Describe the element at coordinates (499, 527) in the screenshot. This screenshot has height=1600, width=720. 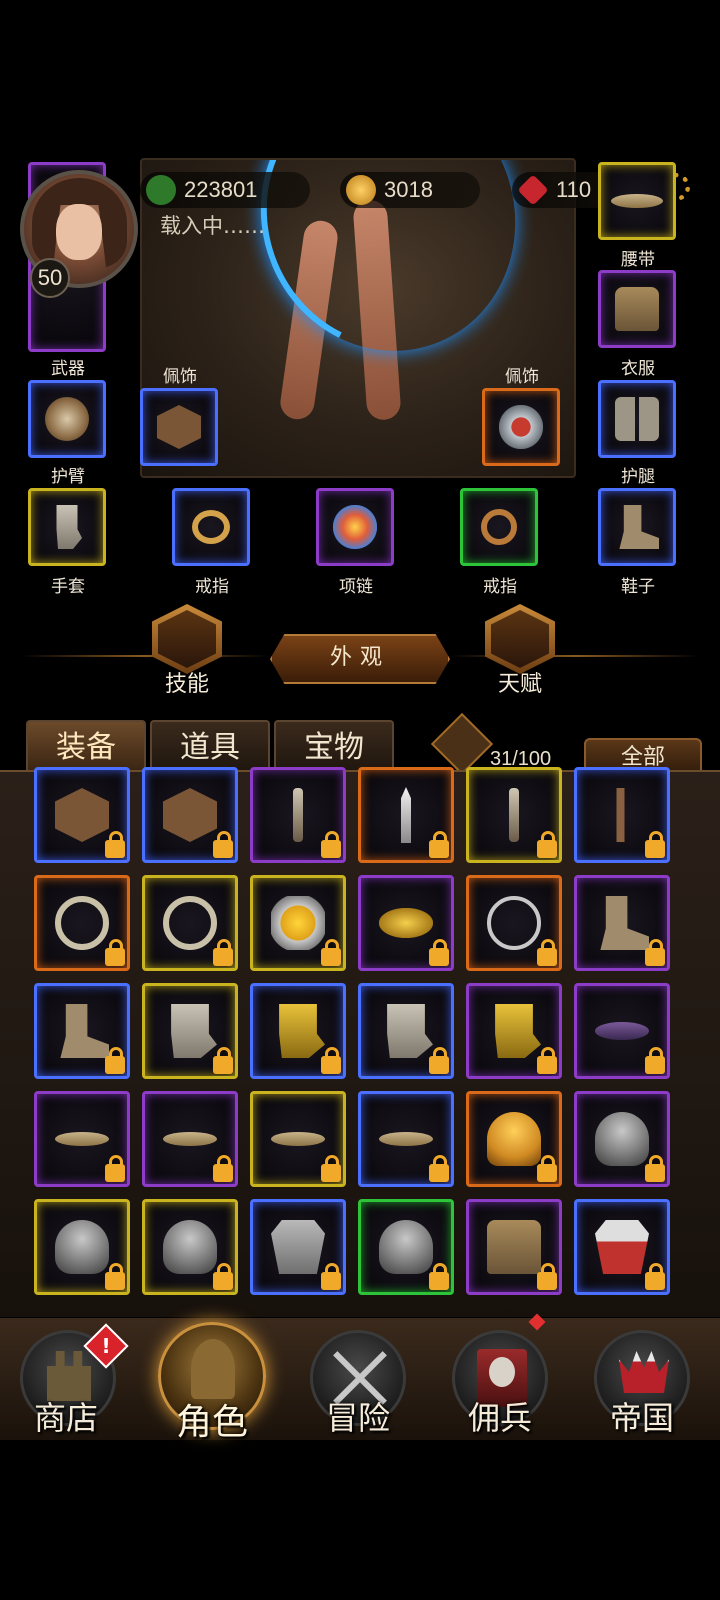
I see `slot-ring-right` at that location.